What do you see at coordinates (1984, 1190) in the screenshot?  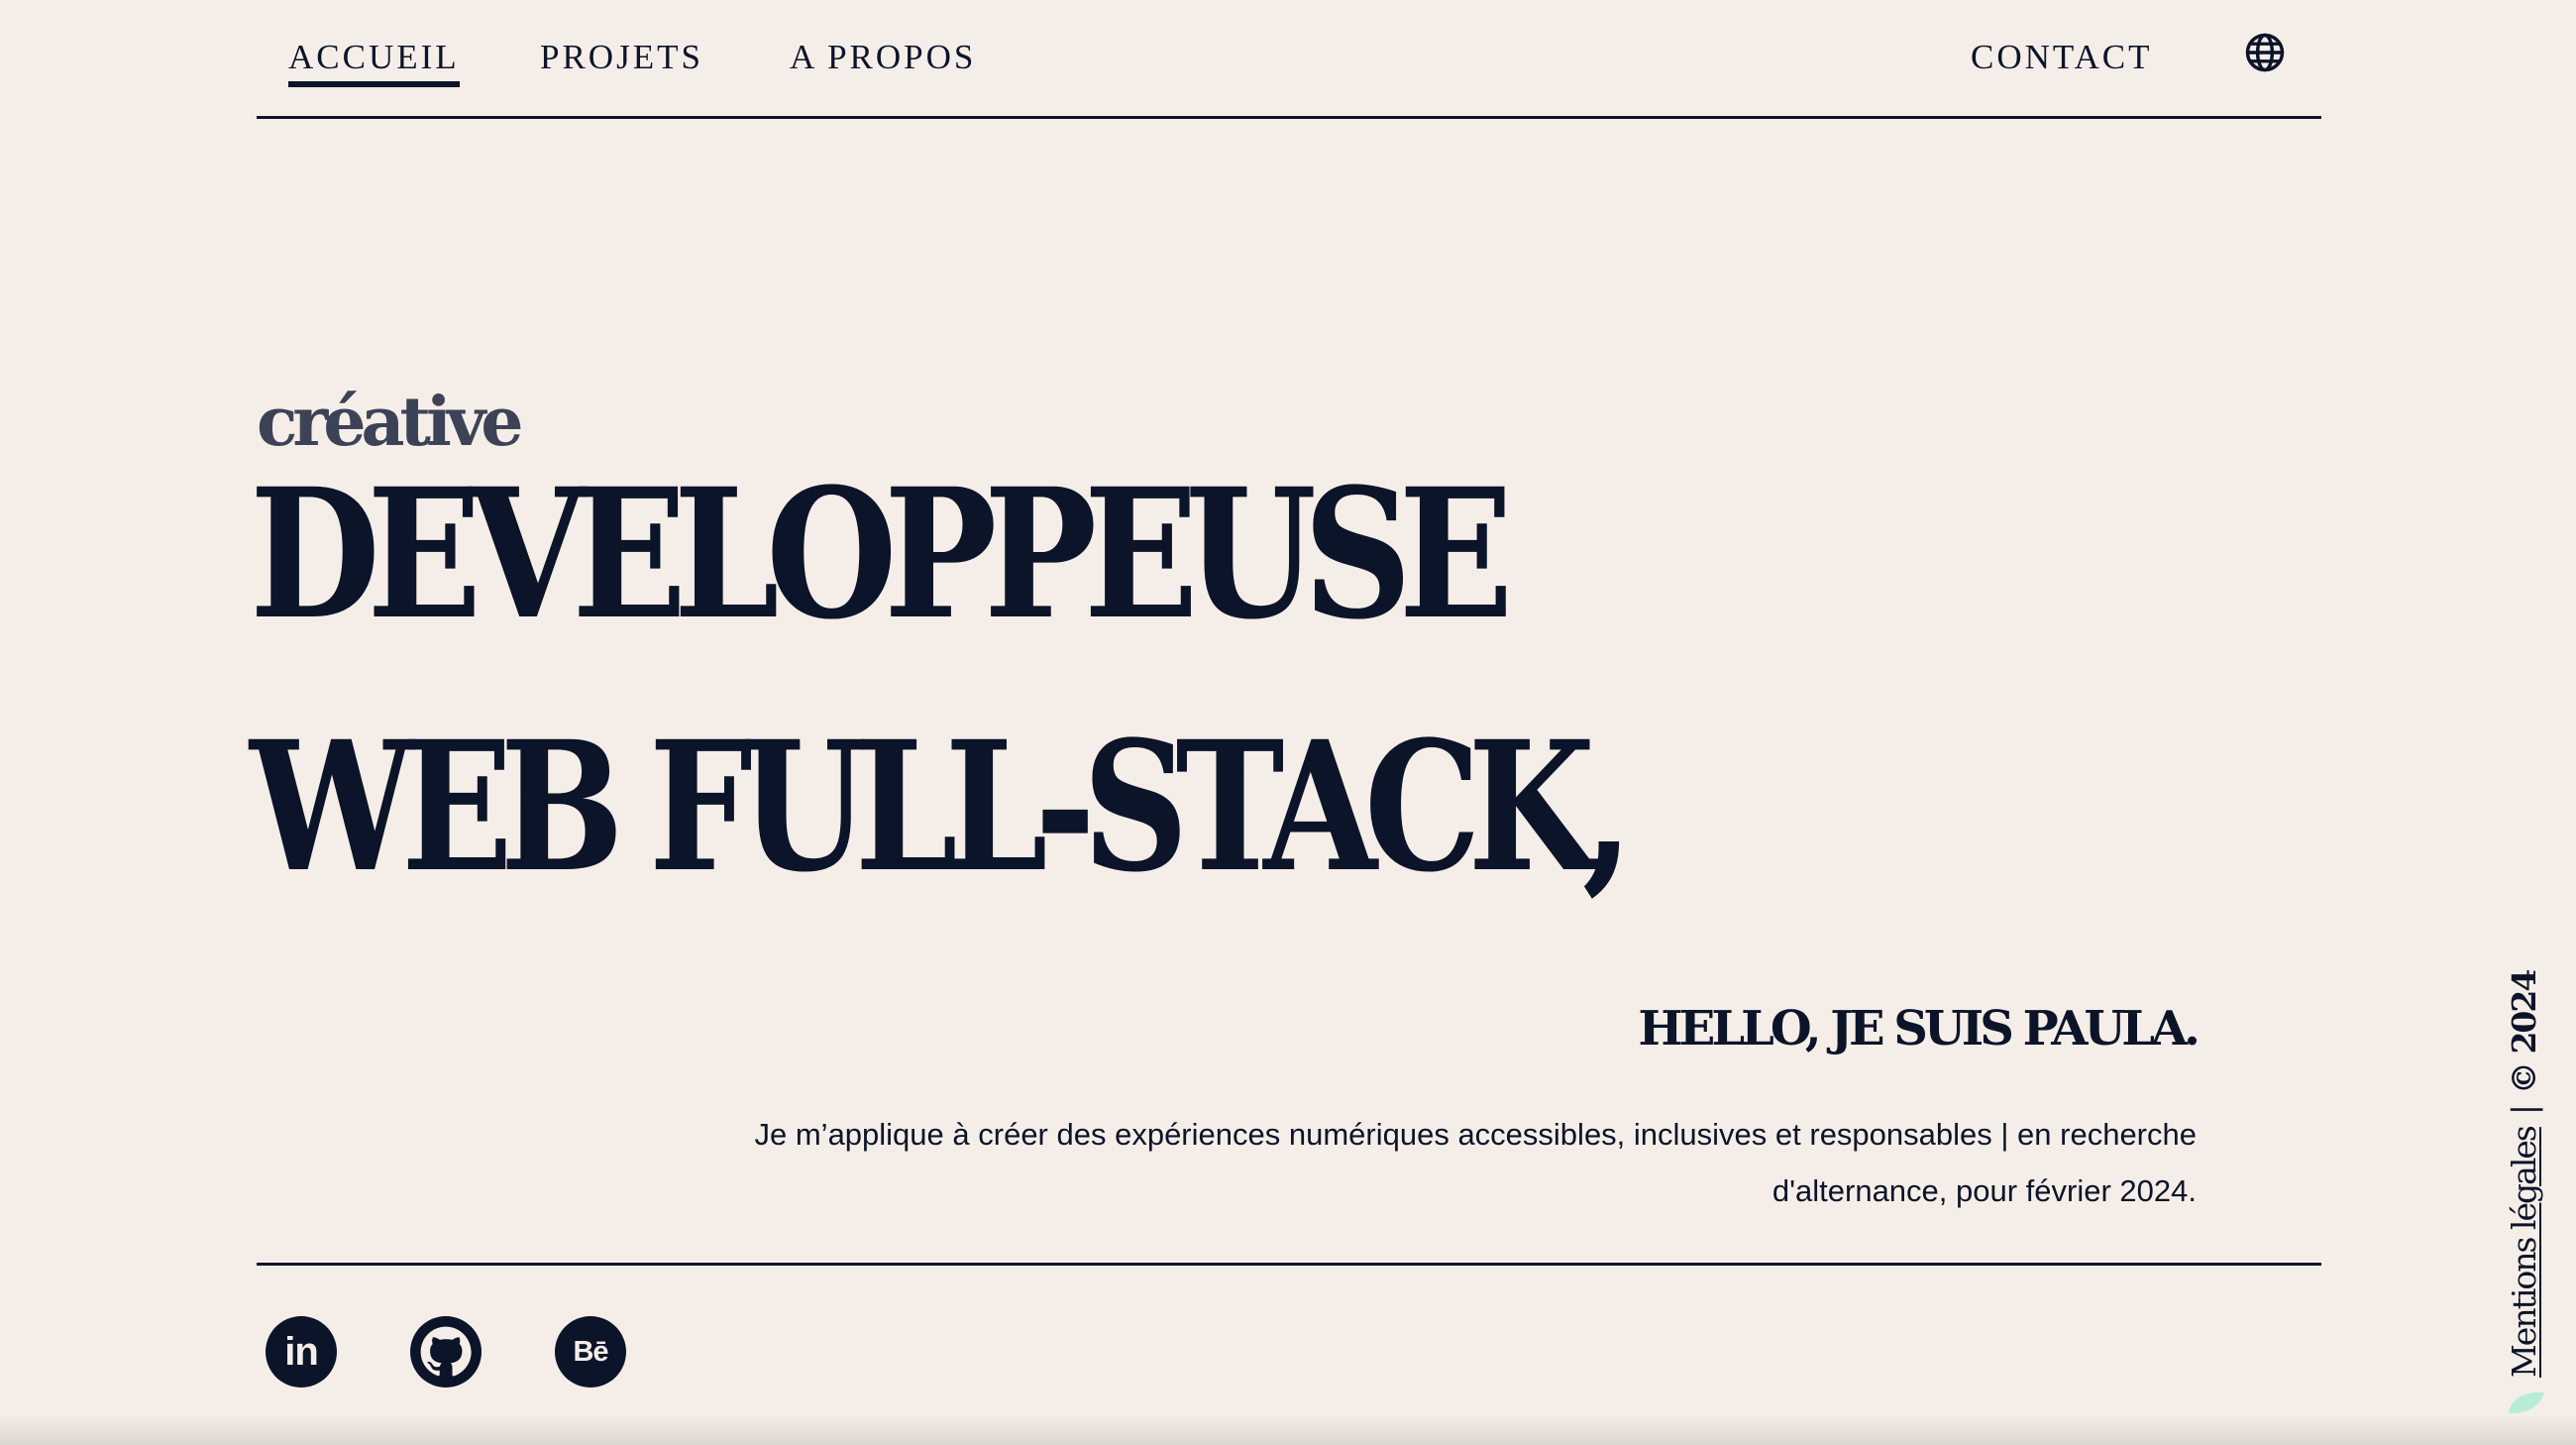 I see `intro-line-2: d'alternance, pour février 2024.` at bounding box center [1984, 1190].